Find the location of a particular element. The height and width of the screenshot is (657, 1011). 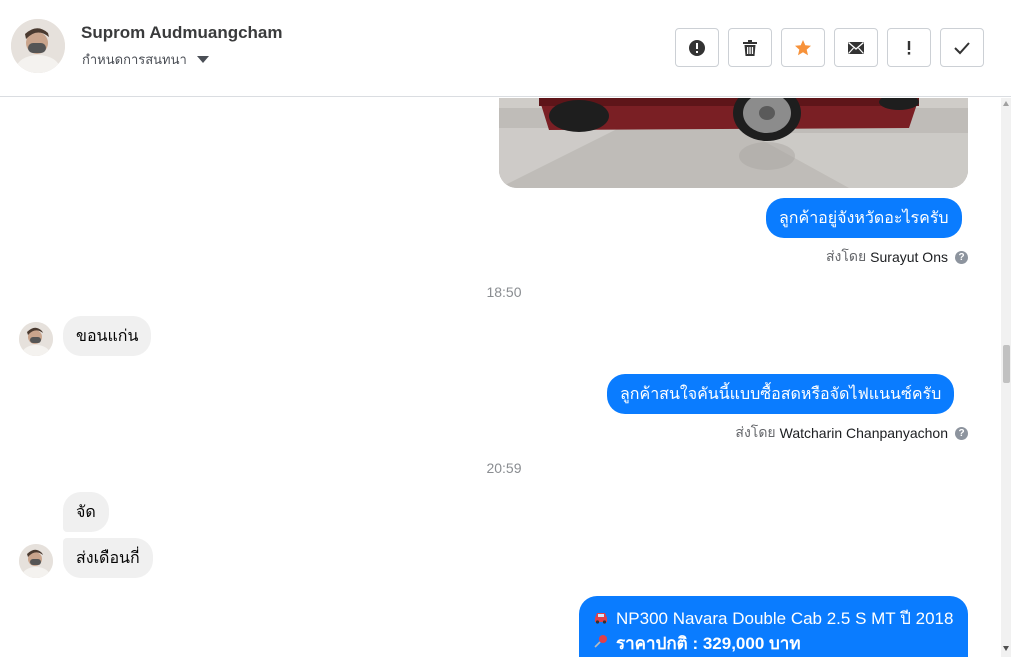

message-text: จัด is located at coordinates (86, 512).